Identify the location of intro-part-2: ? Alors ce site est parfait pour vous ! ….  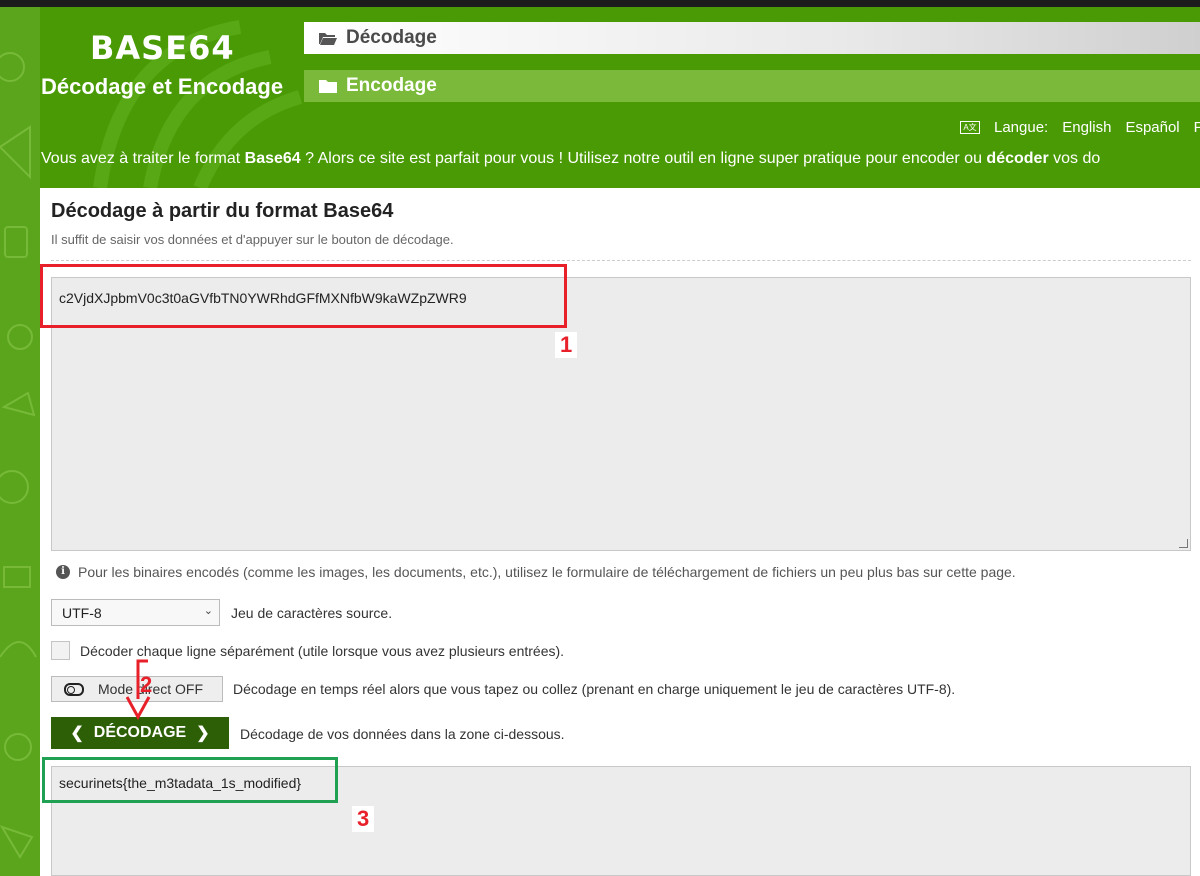
(643, 158).